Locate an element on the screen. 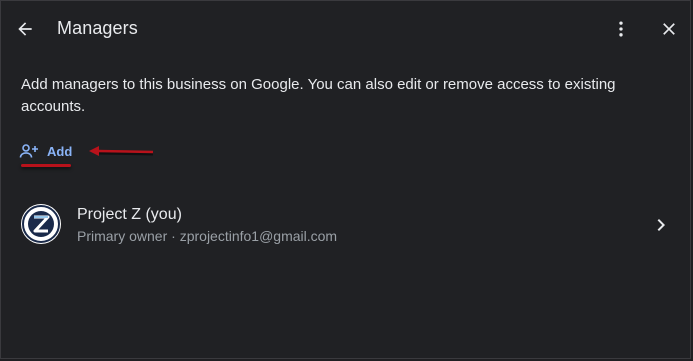  close-button is located at coordinates (669, 29).